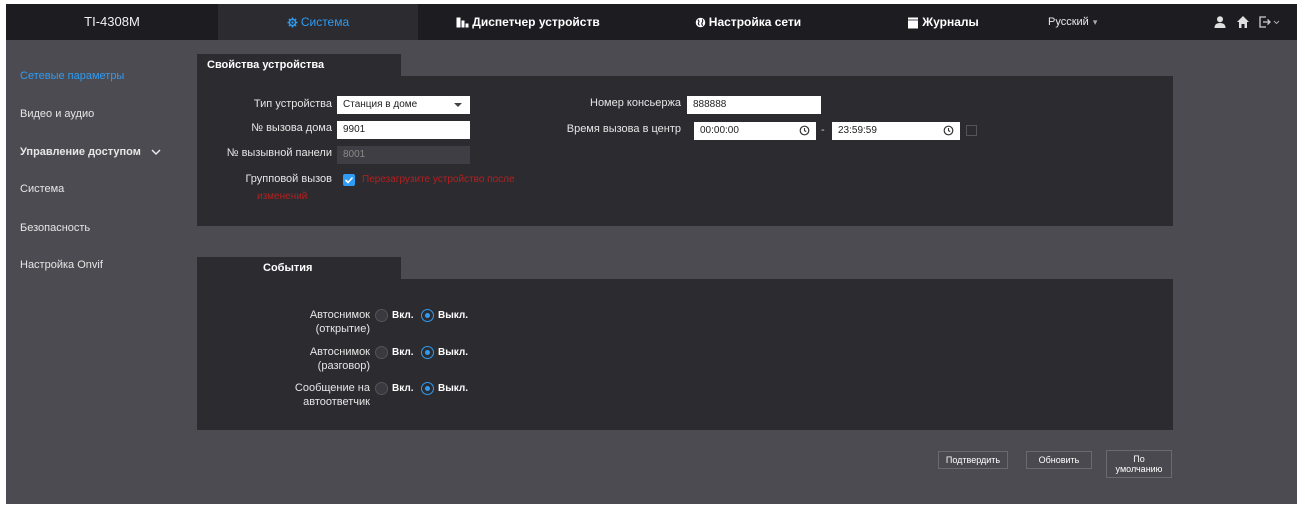 The image size is (1305, 506). I want to click on group-call-label: Групповой вызов, so click(288, 179).